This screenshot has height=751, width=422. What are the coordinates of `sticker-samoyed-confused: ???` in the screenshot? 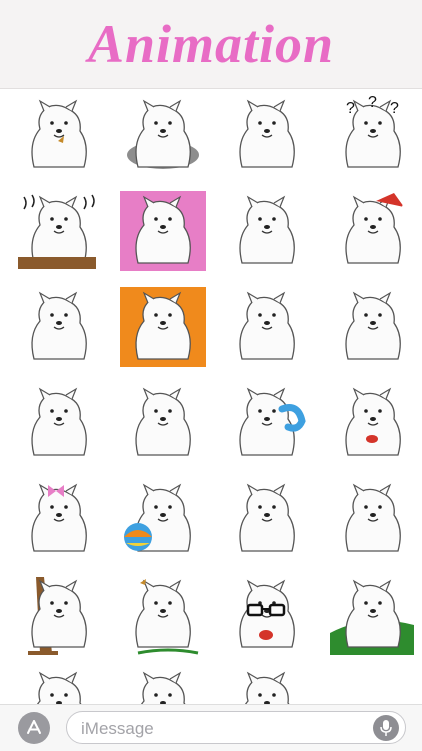 It's located at (373, 135).